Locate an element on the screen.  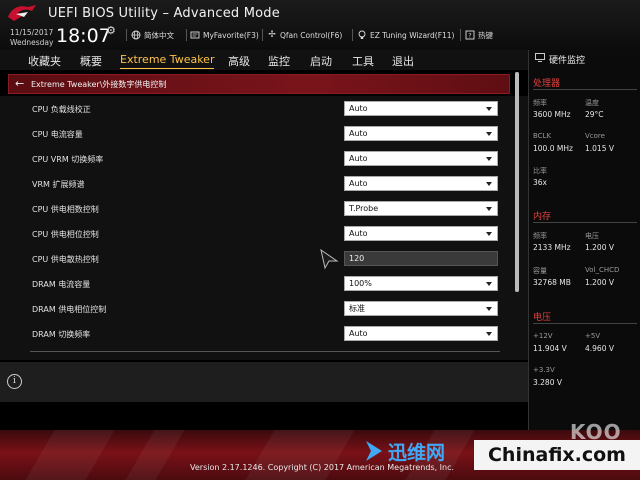
mem-volt-value: 1.200 V is located at coordinates (599, 247).